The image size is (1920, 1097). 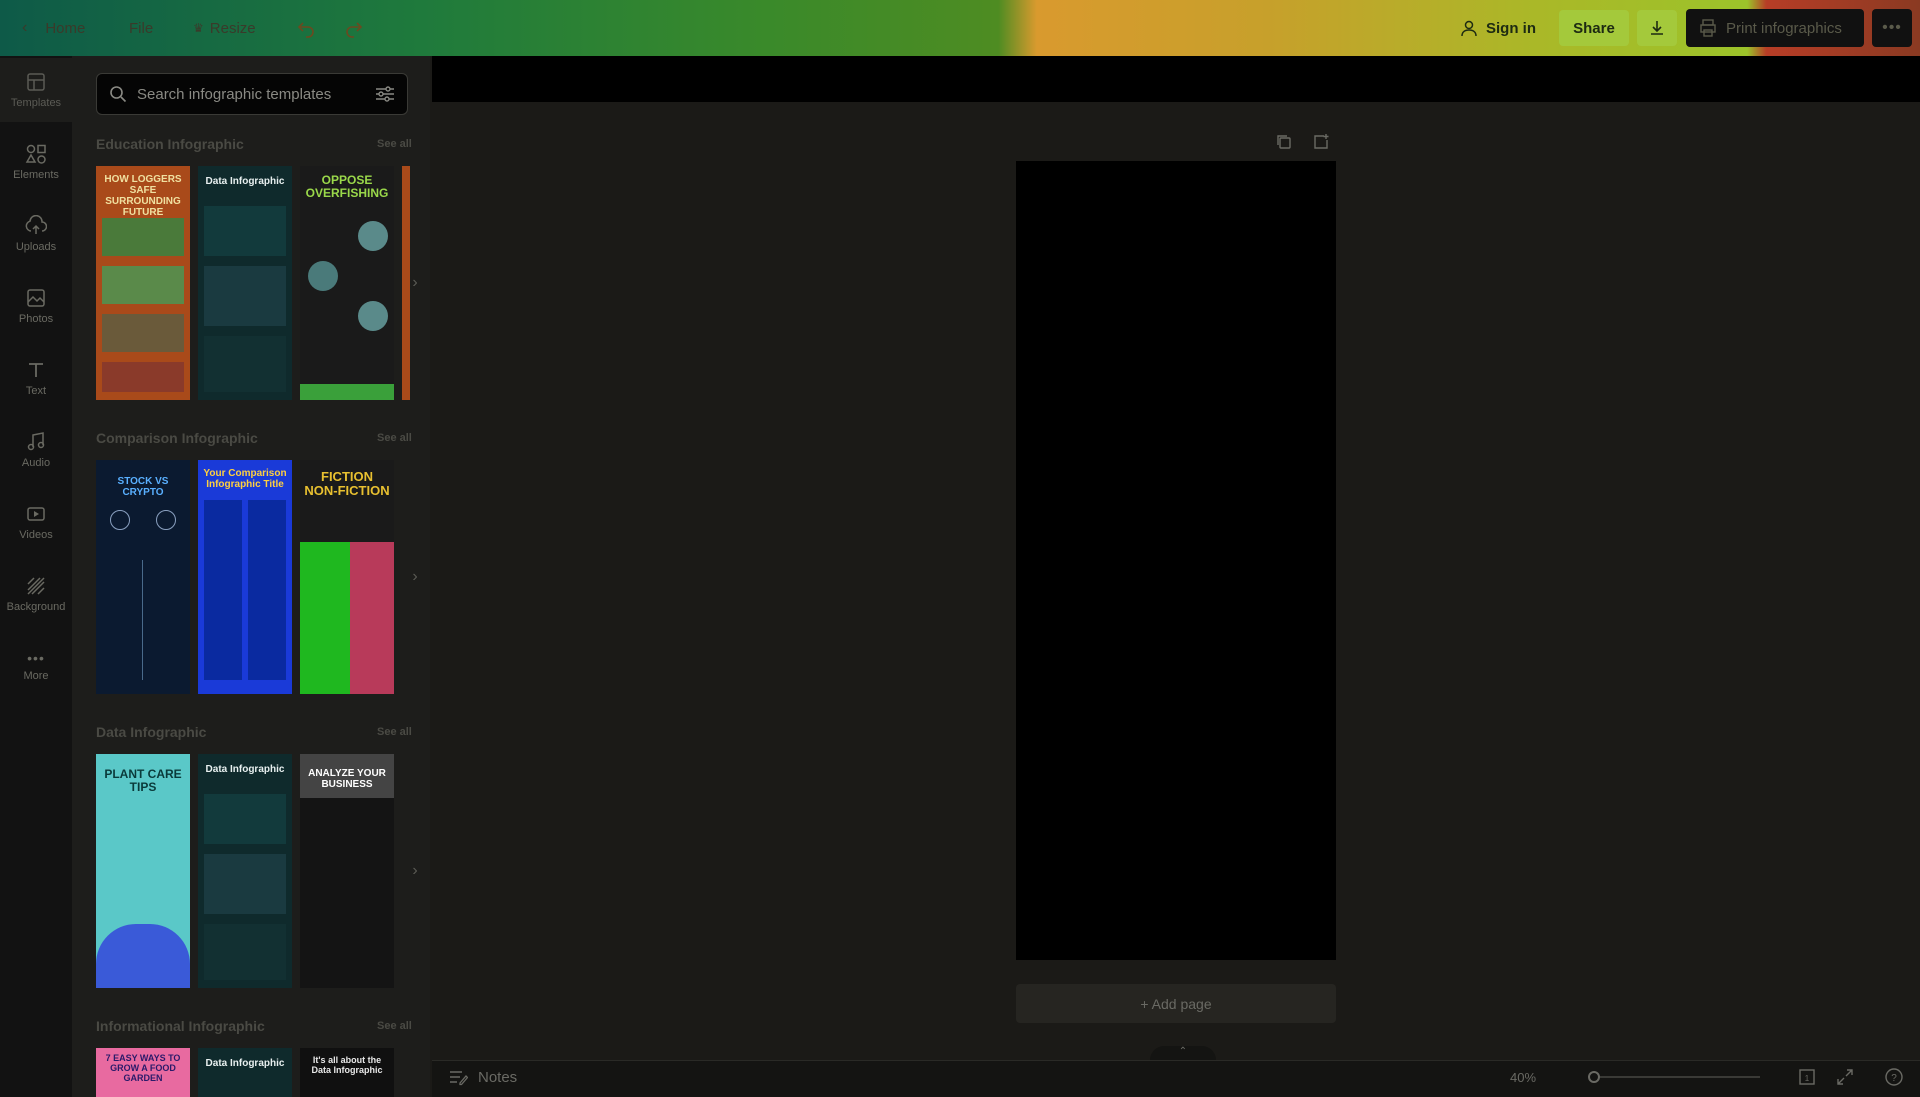 I want to click on home-label: Home, so click(x=65, y=28).